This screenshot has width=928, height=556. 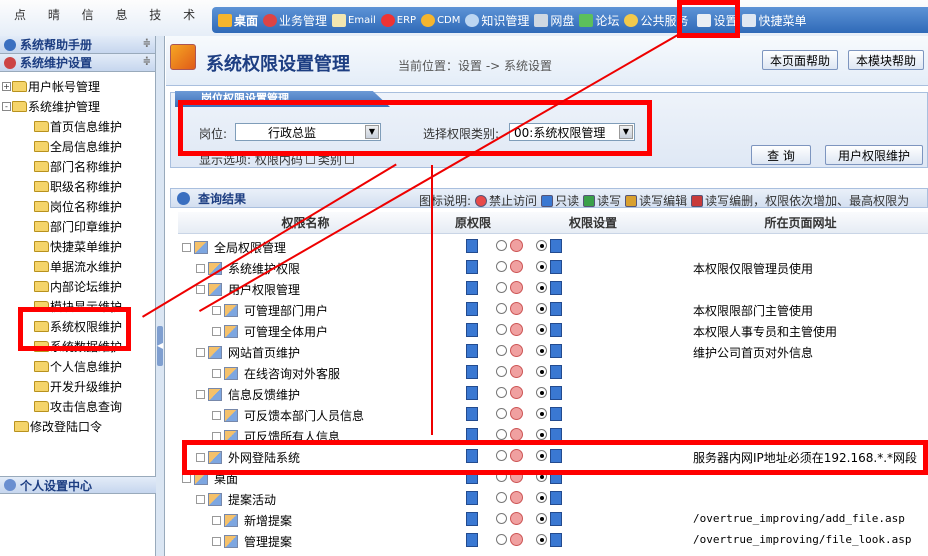 What do you see at coordinates (77, 426) in the screenshot?
I see `sidebar-item-change-password: 修改登陆口令` at bounding box center [77, 426].